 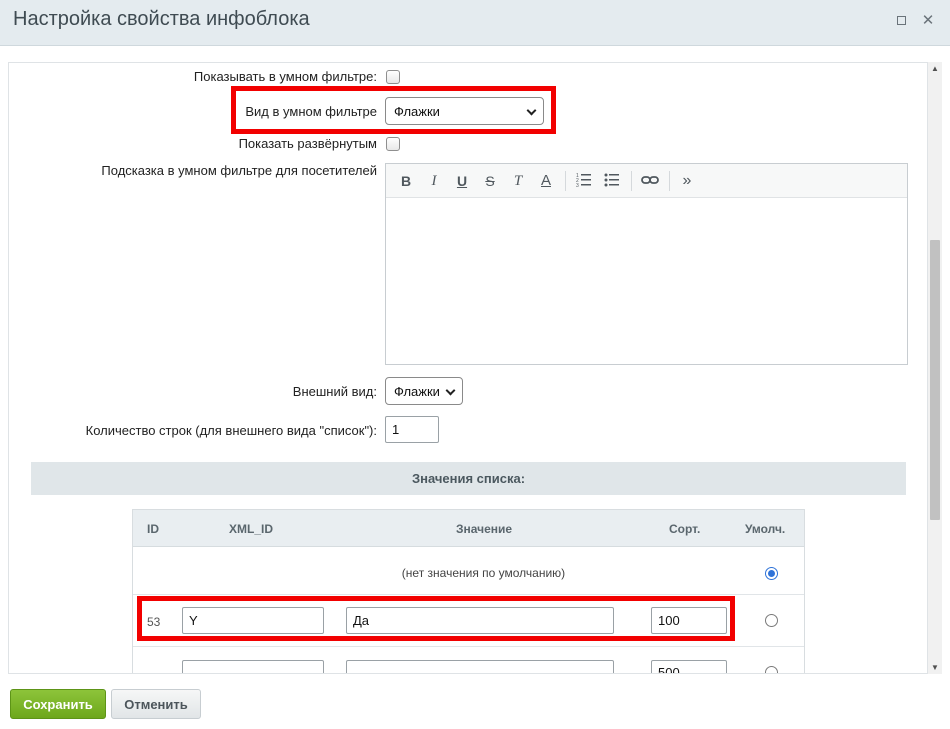 What do you see at coordinates (584, 181) in the screenshot?
I see `ordered-list-icon: 123` at bounding box center [584, 181].